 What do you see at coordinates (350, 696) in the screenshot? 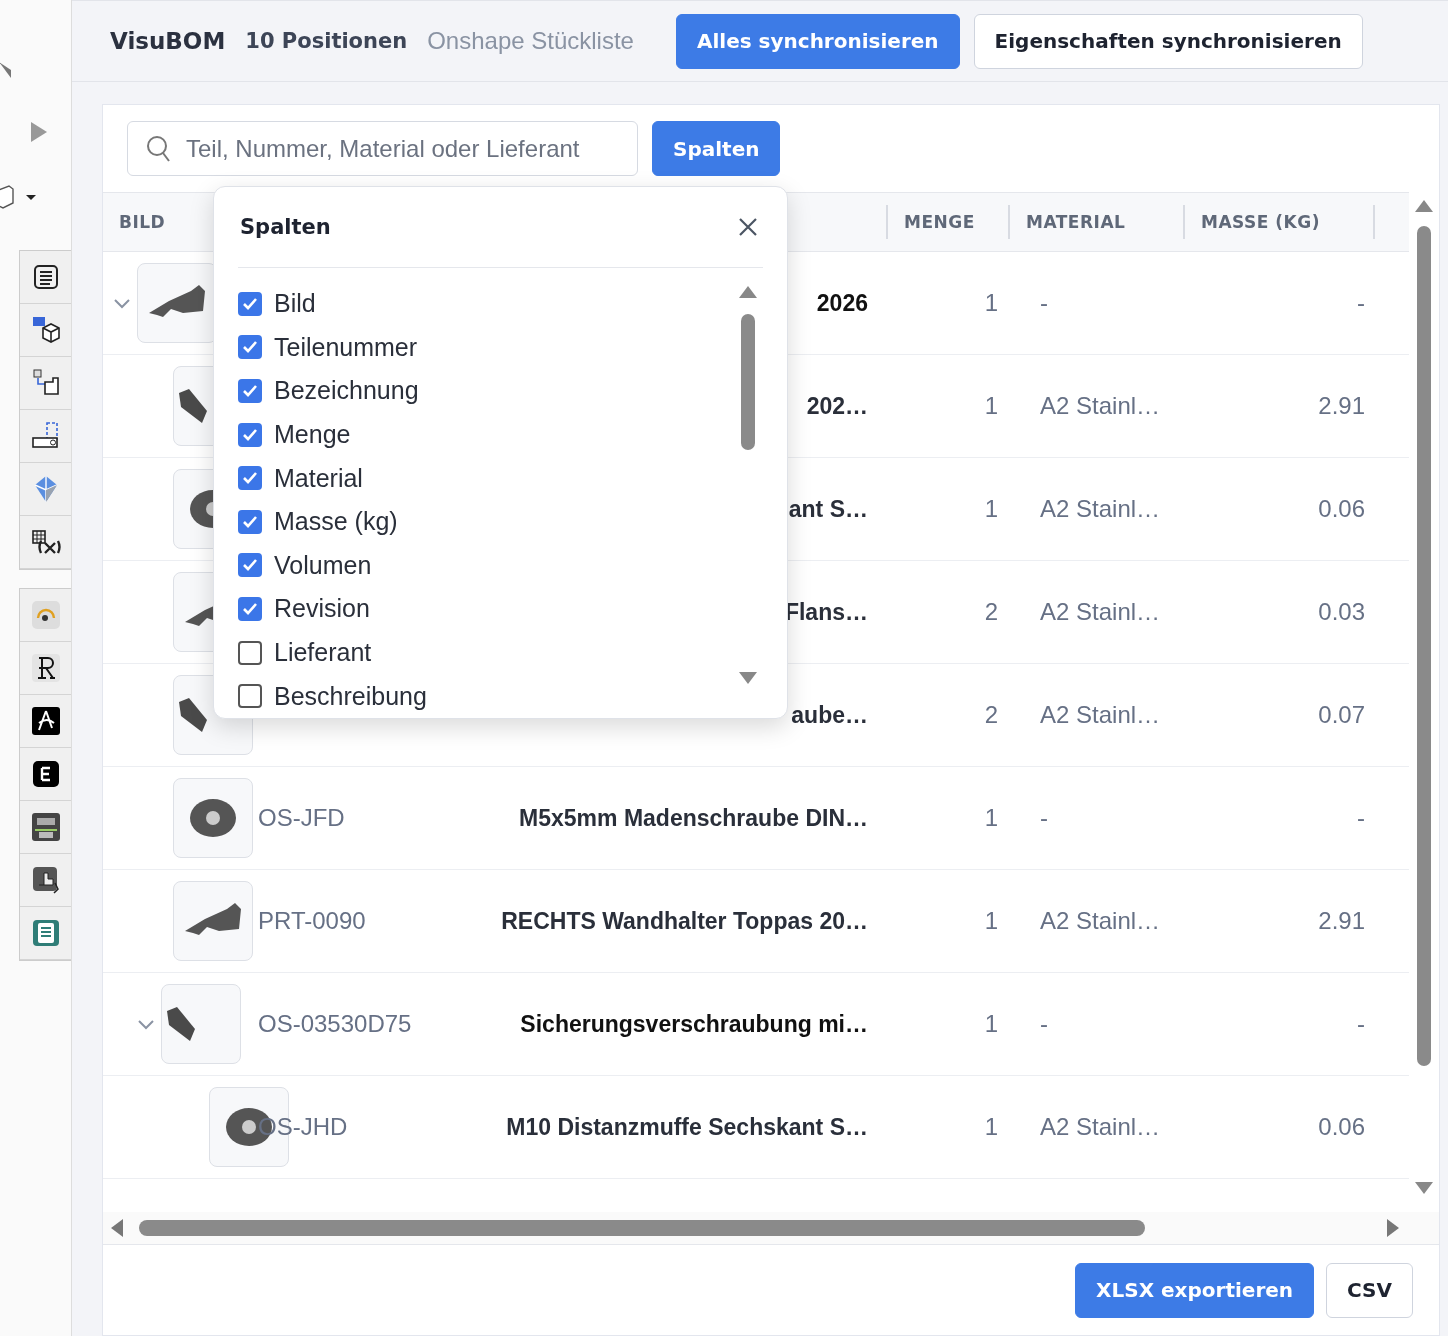
I see `column-option: Beschreibung` at bounding box center [350, 696].